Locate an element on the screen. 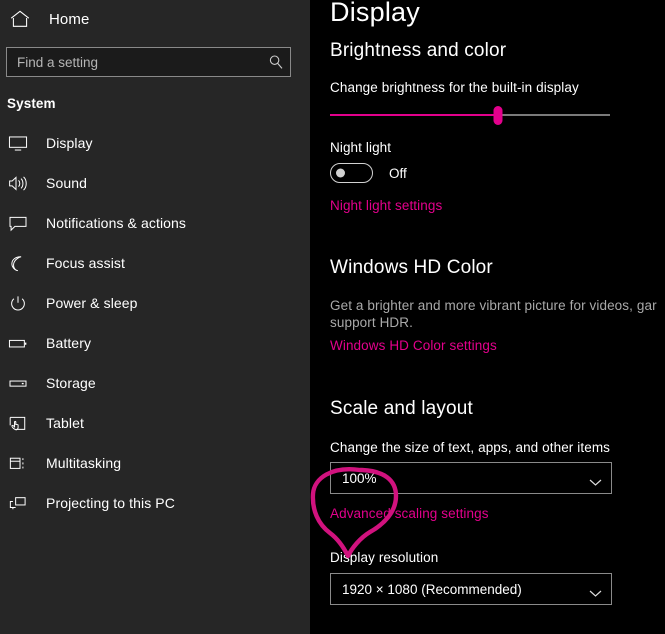 Image resolution: width=665 pixels, height=634 pixels. home-icon is located at coordinates (20, 19).